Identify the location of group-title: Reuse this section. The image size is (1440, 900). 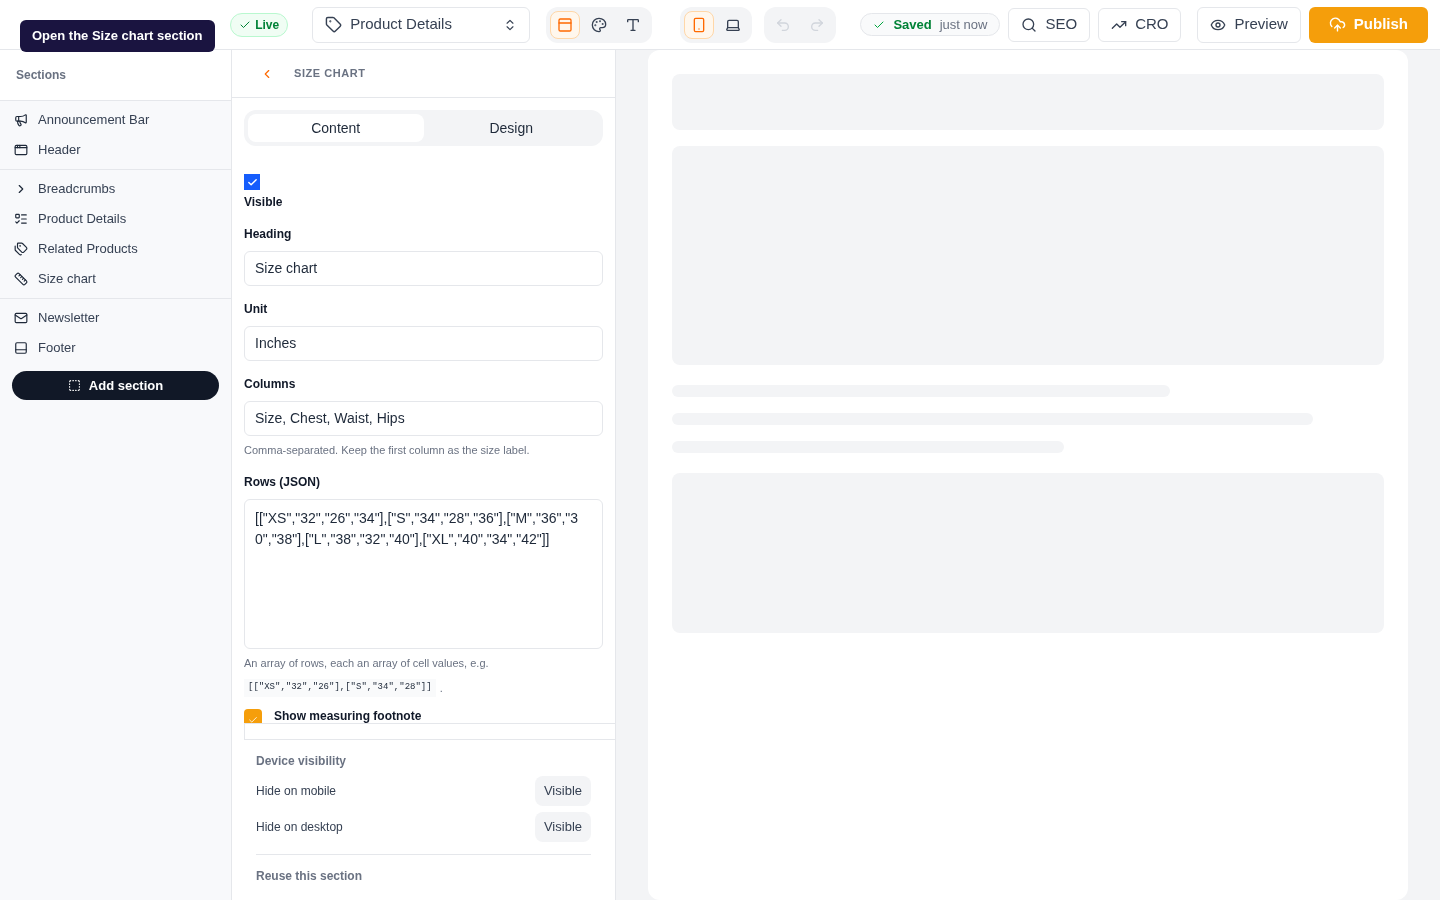
(309, 875).